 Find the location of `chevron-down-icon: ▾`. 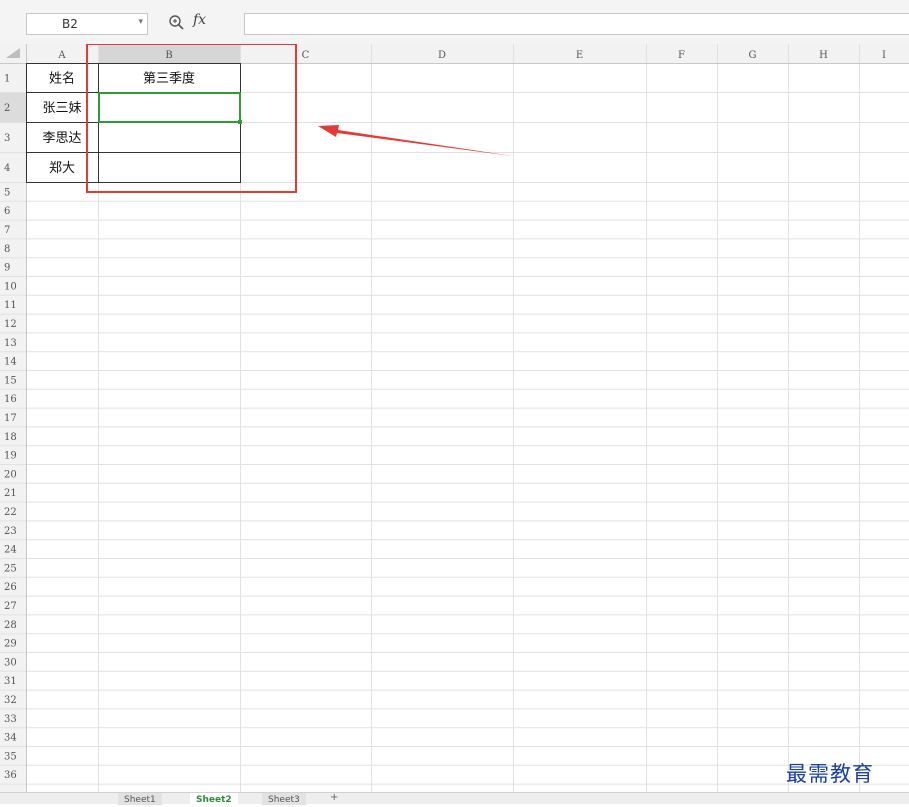

chevron-down-icon: ▾ is located at coordinates (140, 22).